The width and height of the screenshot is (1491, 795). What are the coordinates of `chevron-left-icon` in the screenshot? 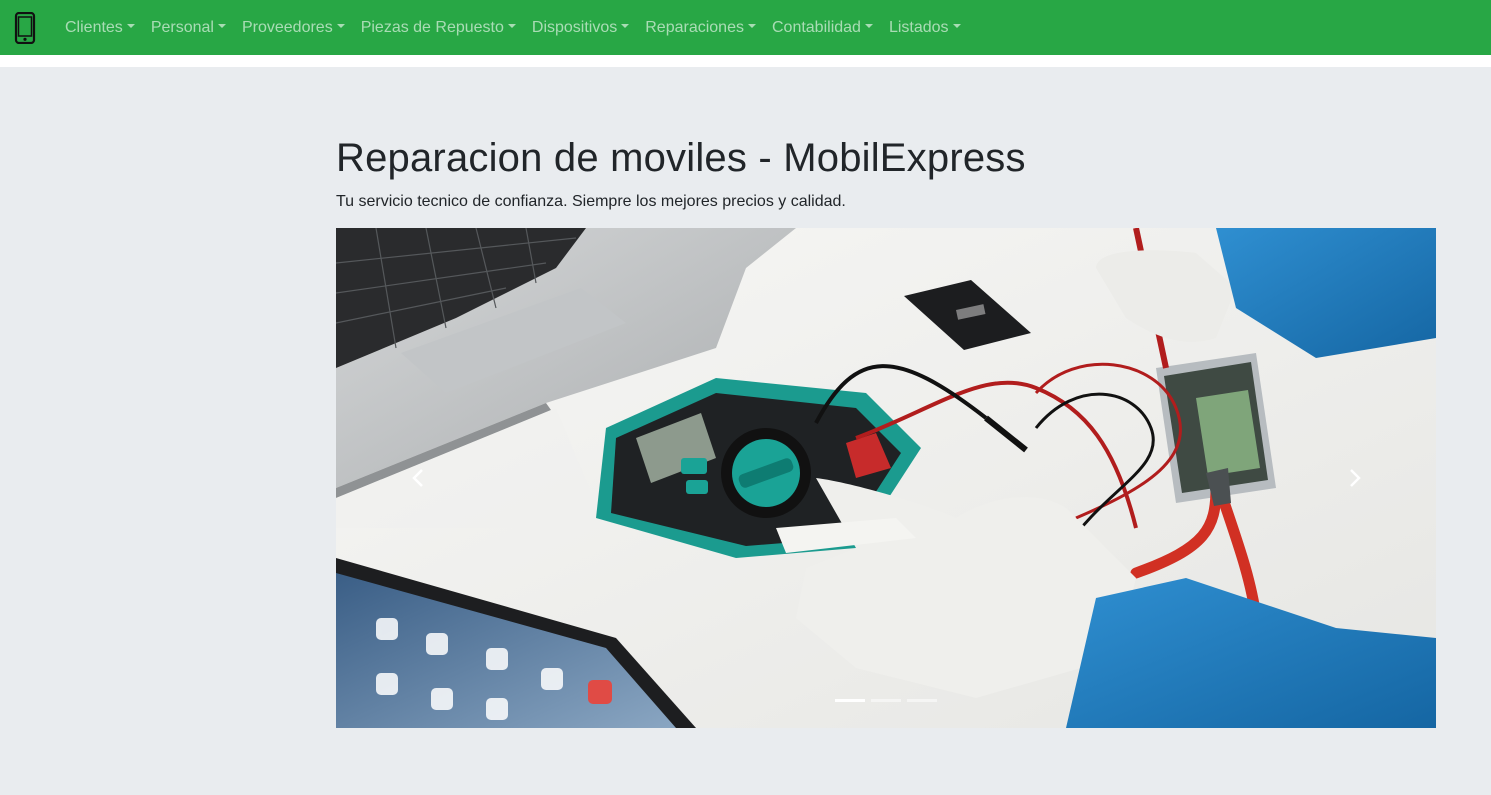 It's located at (417, 478).